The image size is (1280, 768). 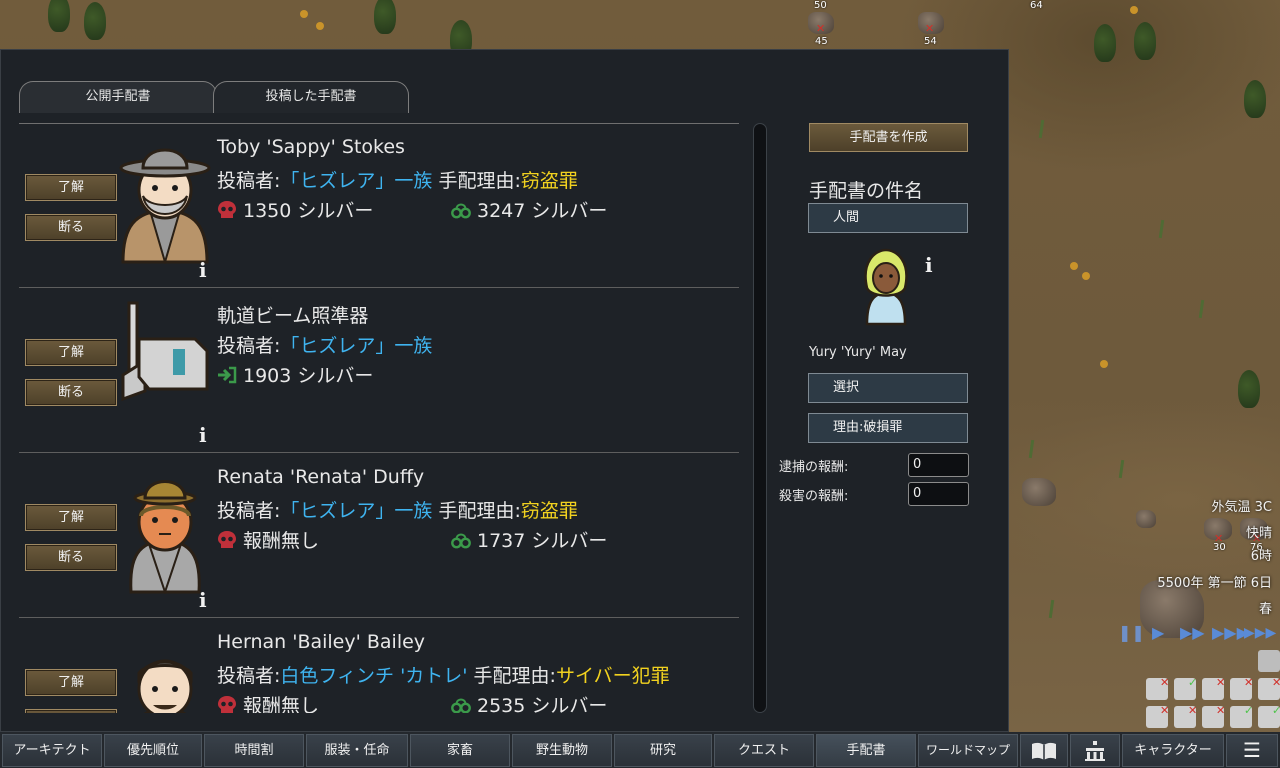 What do you see at coordinates (612, 676) in the screenshot?
I see `crime-name: サイバー犯罪` at bounding box center [612, 676].